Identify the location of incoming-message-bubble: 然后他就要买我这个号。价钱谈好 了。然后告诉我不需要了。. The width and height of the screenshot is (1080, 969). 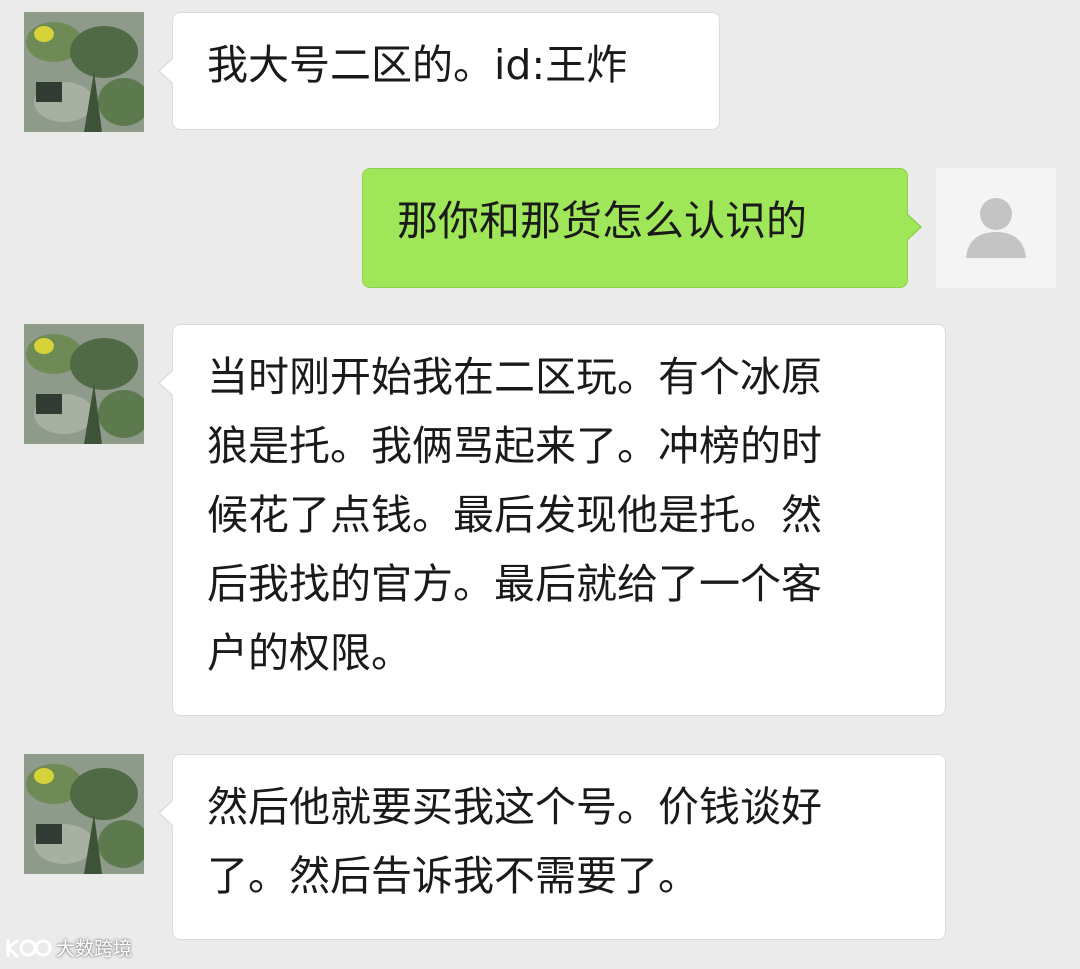
(552, 847).